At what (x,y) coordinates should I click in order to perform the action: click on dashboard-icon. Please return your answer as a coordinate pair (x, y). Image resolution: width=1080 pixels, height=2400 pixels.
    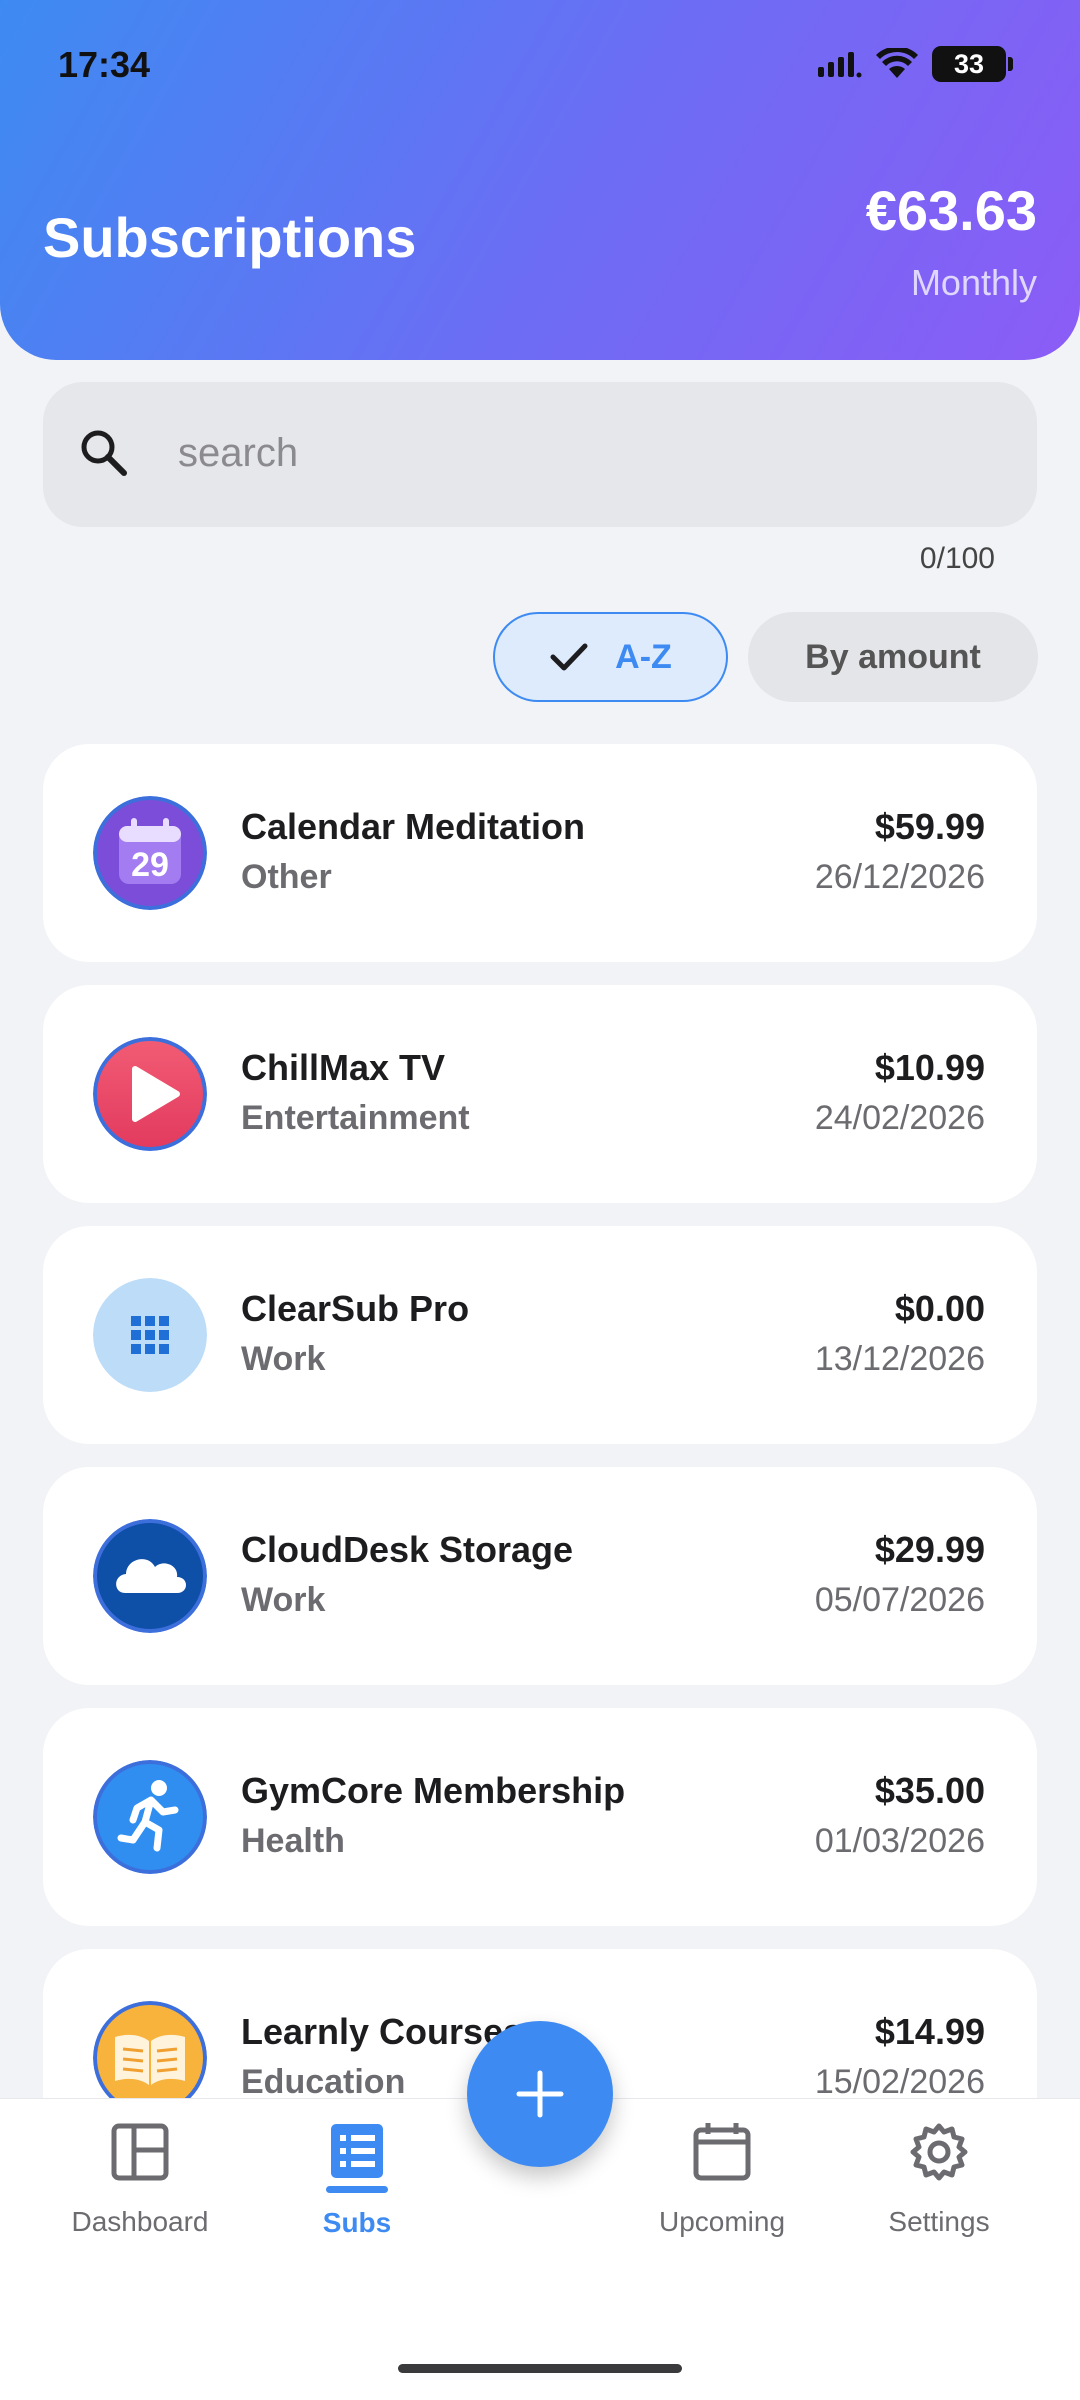
    Looking at the image, I should click on (140, 2152).